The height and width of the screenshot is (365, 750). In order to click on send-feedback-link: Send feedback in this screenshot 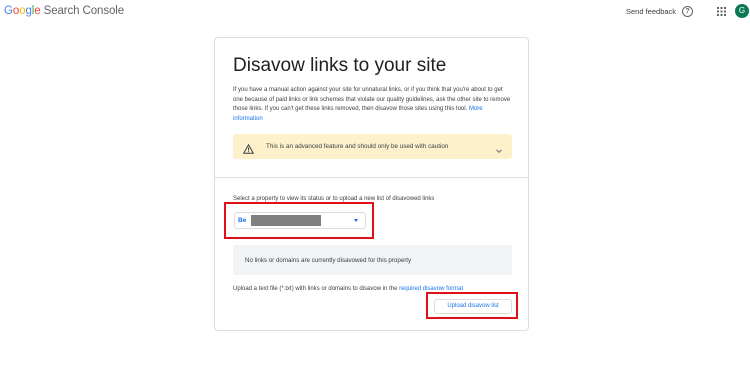, I will do `click(651, 11)`.